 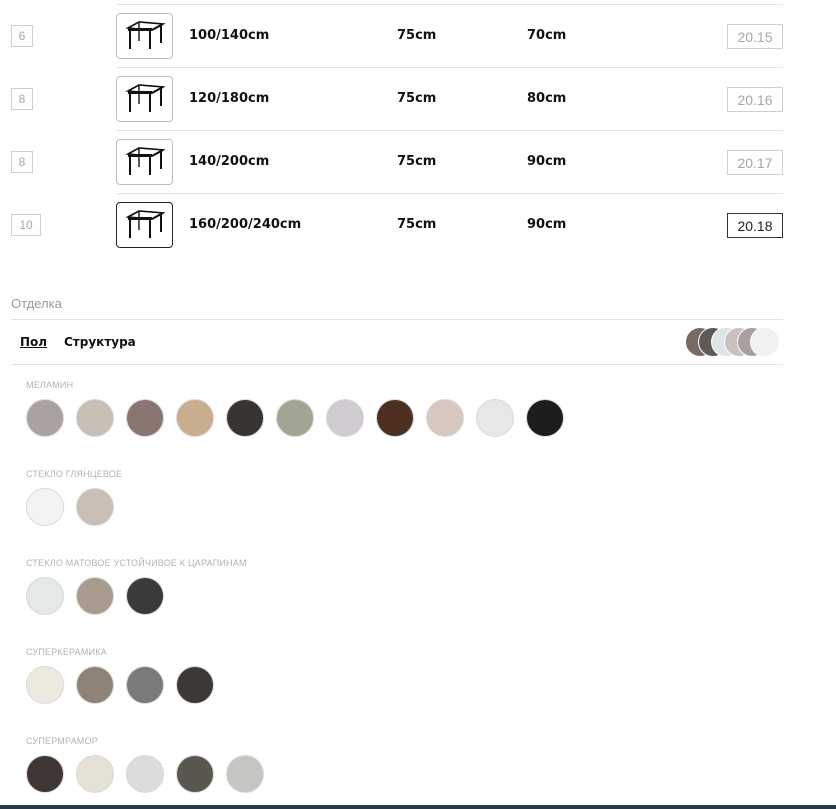 What do you see at coordinates (755, 225) in the screenshot?
I see `model-code-button: 20.18` at bounding box center [755, 225].